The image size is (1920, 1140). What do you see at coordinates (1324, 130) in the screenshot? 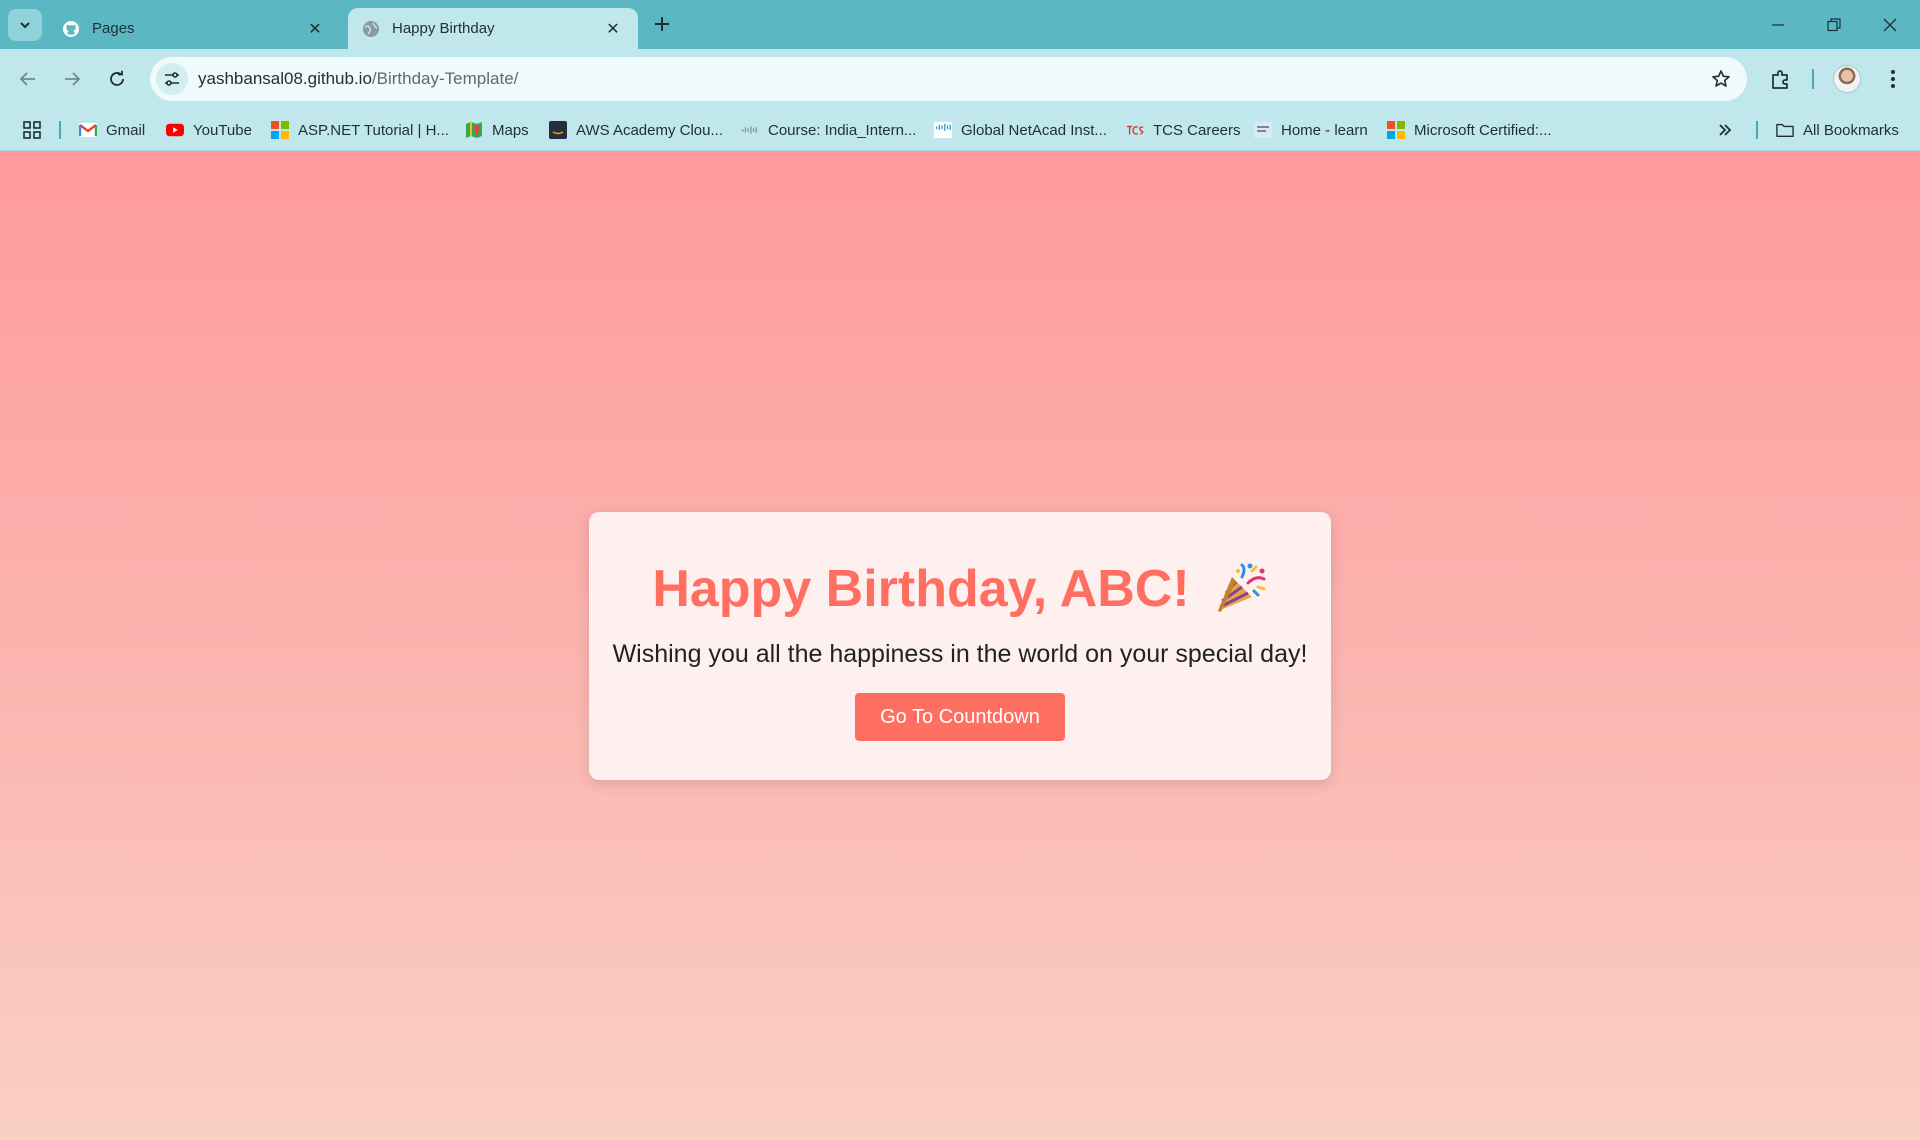
I see `bookmark-label: Home - learn` at bounding box center [1324, 130].